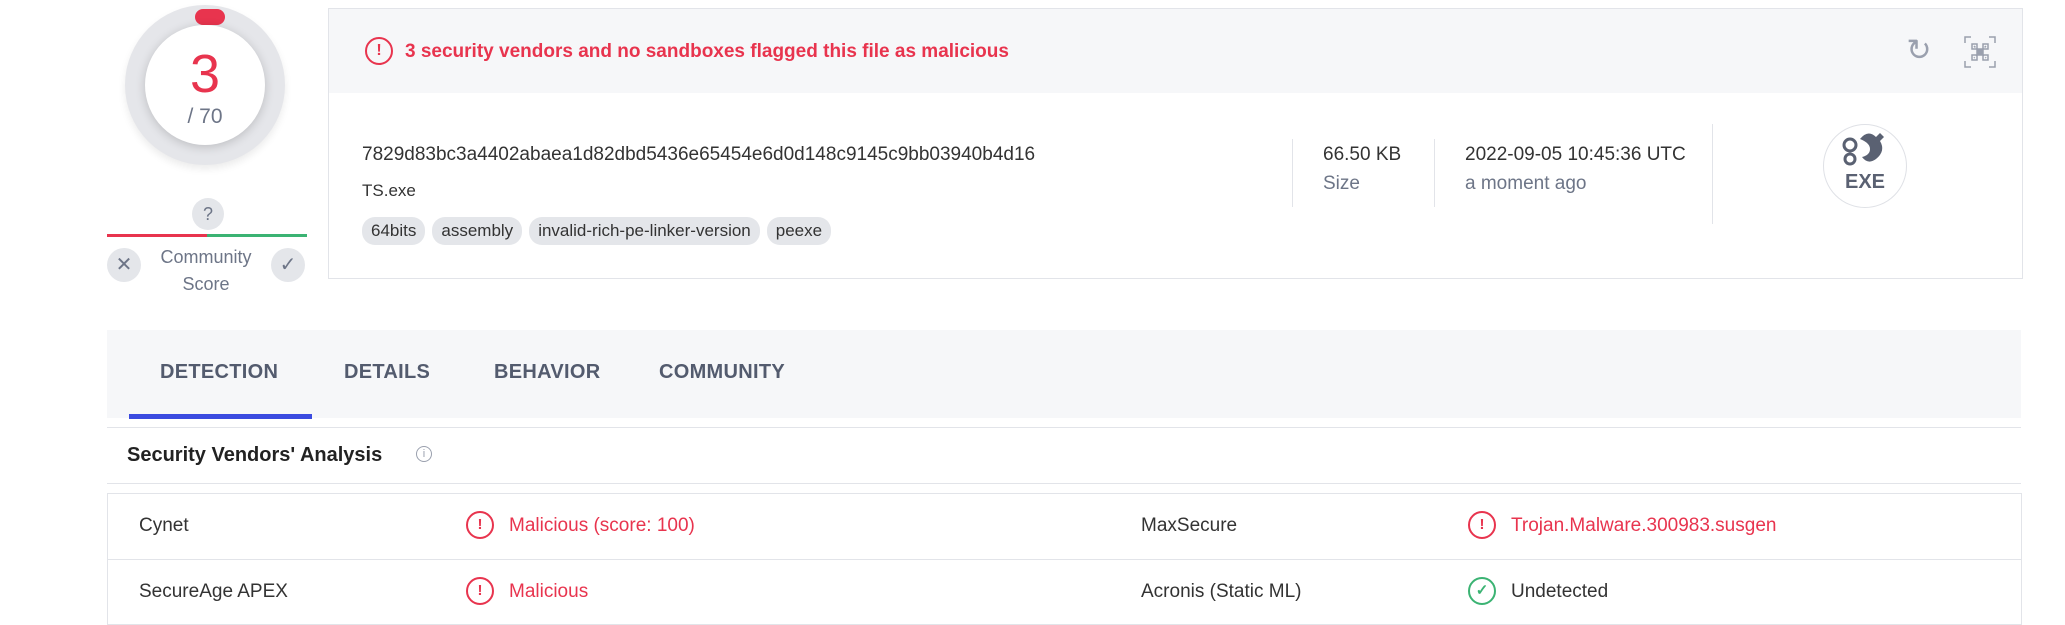 Image resolution: width=2065 pixels, height=625 pixels. I want to click on close-icon: ✕, so click(124, 265).